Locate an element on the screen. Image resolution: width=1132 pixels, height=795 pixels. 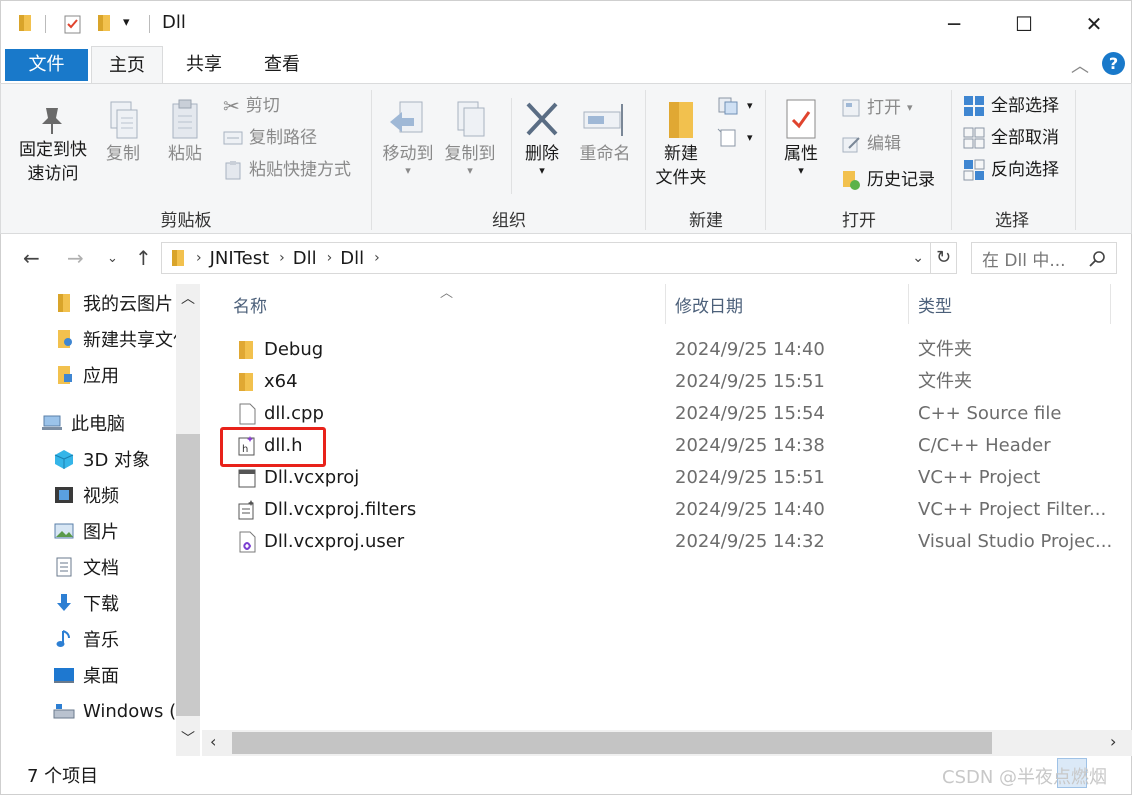
rename-button: 重命名 is located at coordinates (605, 132).